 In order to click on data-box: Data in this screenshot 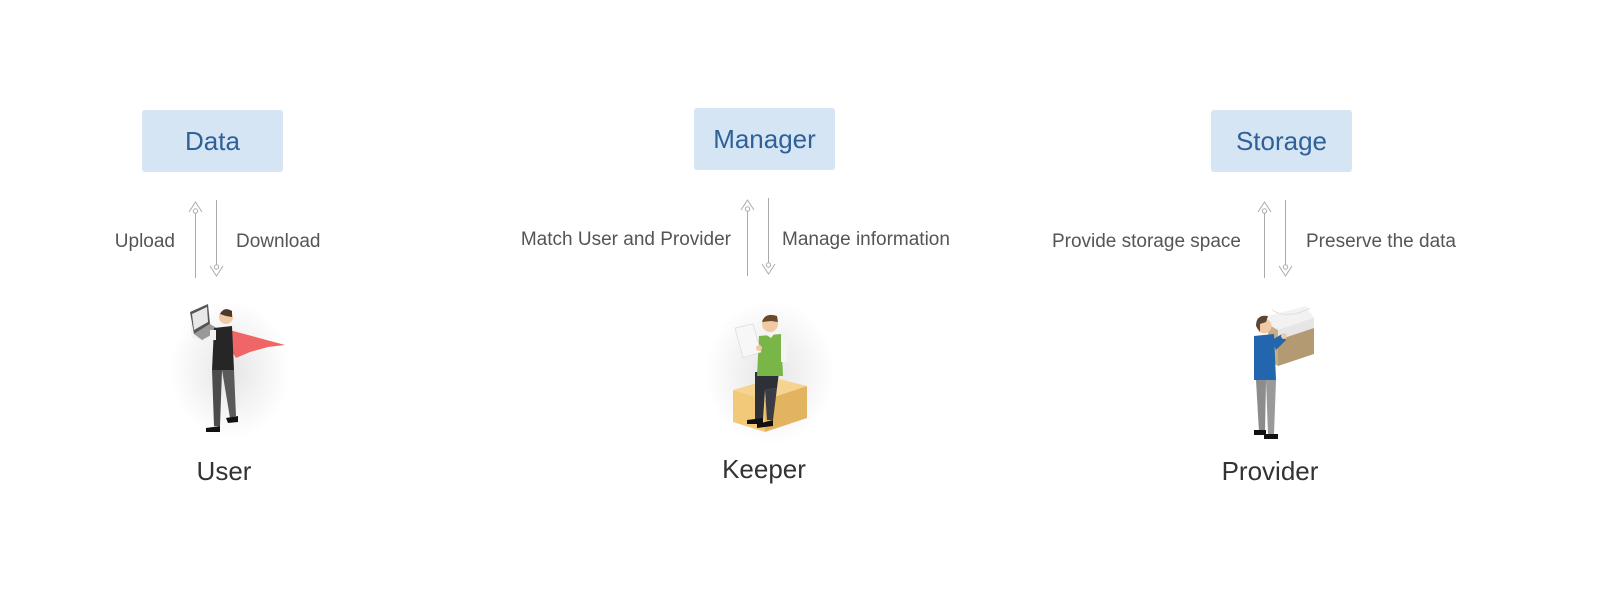, I will do `click(212, 141)`.